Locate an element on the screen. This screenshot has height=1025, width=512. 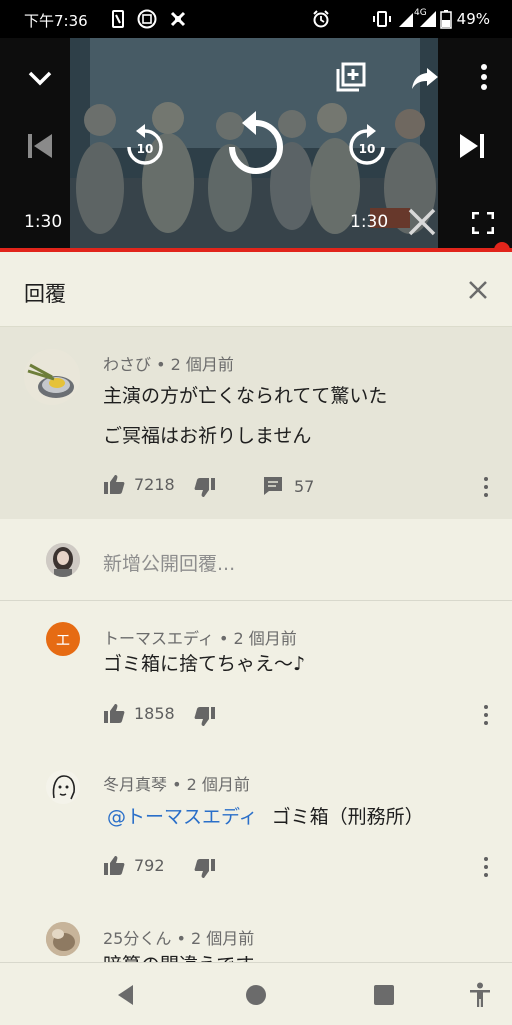
food-avatar-icon is located at coordinates (52, 377).